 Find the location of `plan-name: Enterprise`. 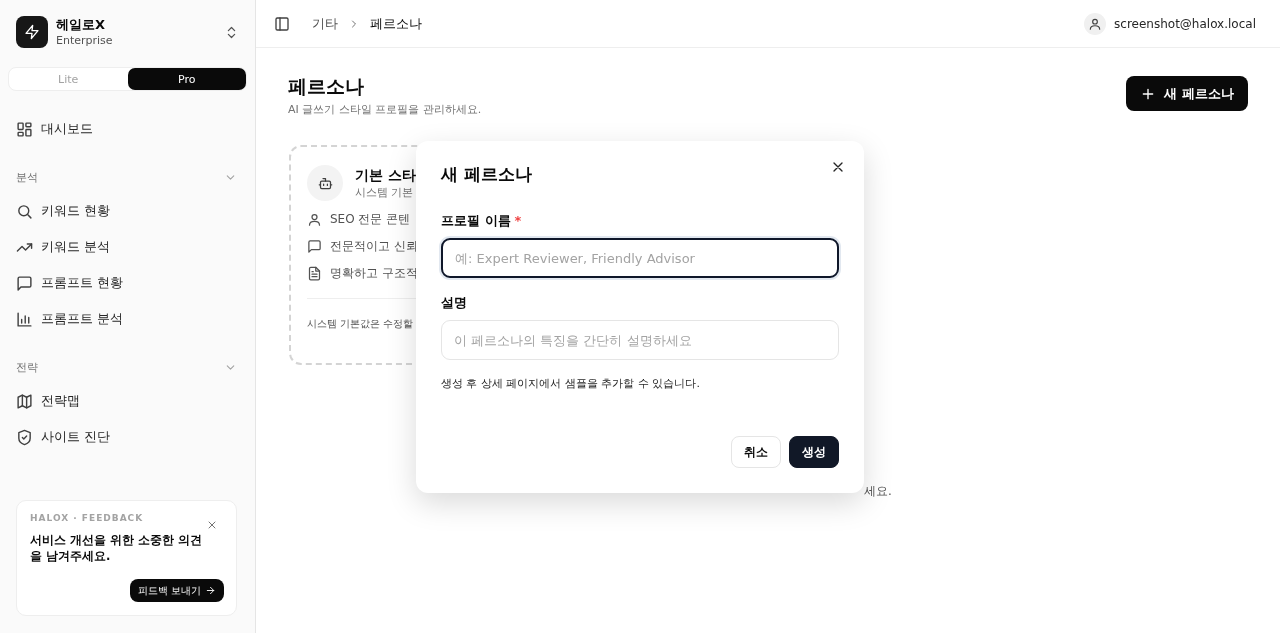

plan-name: Enterprise is located at coordinates (85, 40).